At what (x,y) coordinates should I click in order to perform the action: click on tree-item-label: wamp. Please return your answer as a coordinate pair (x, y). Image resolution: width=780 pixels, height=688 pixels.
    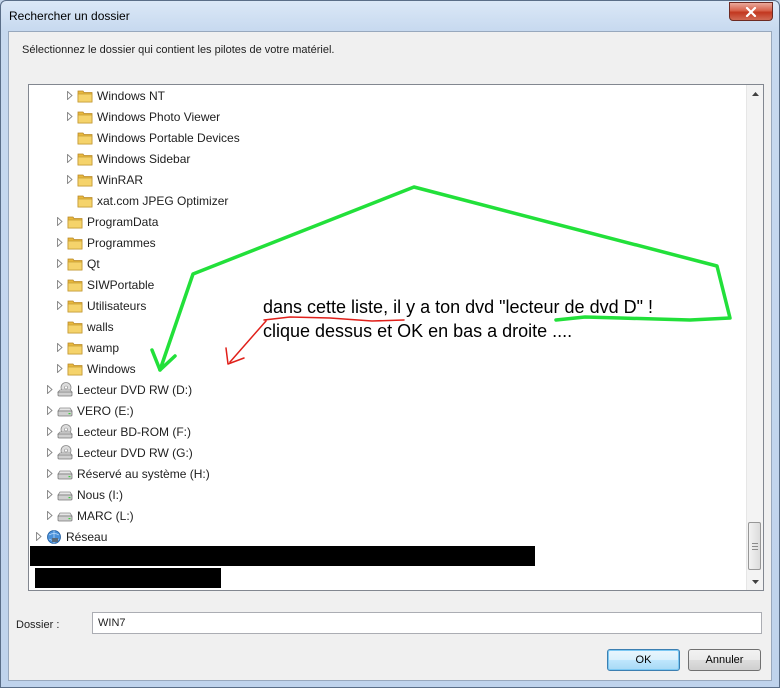
    Looking at the image, I should click on (103, 347).